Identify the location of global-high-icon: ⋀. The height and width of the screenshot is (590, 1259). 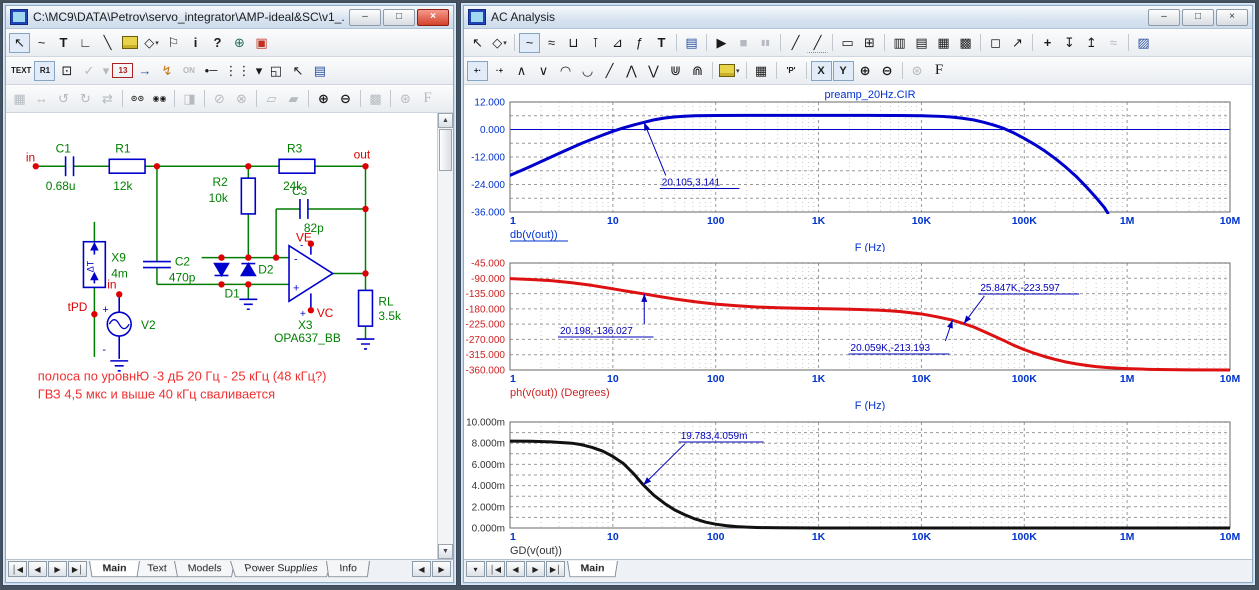
(631, 71).